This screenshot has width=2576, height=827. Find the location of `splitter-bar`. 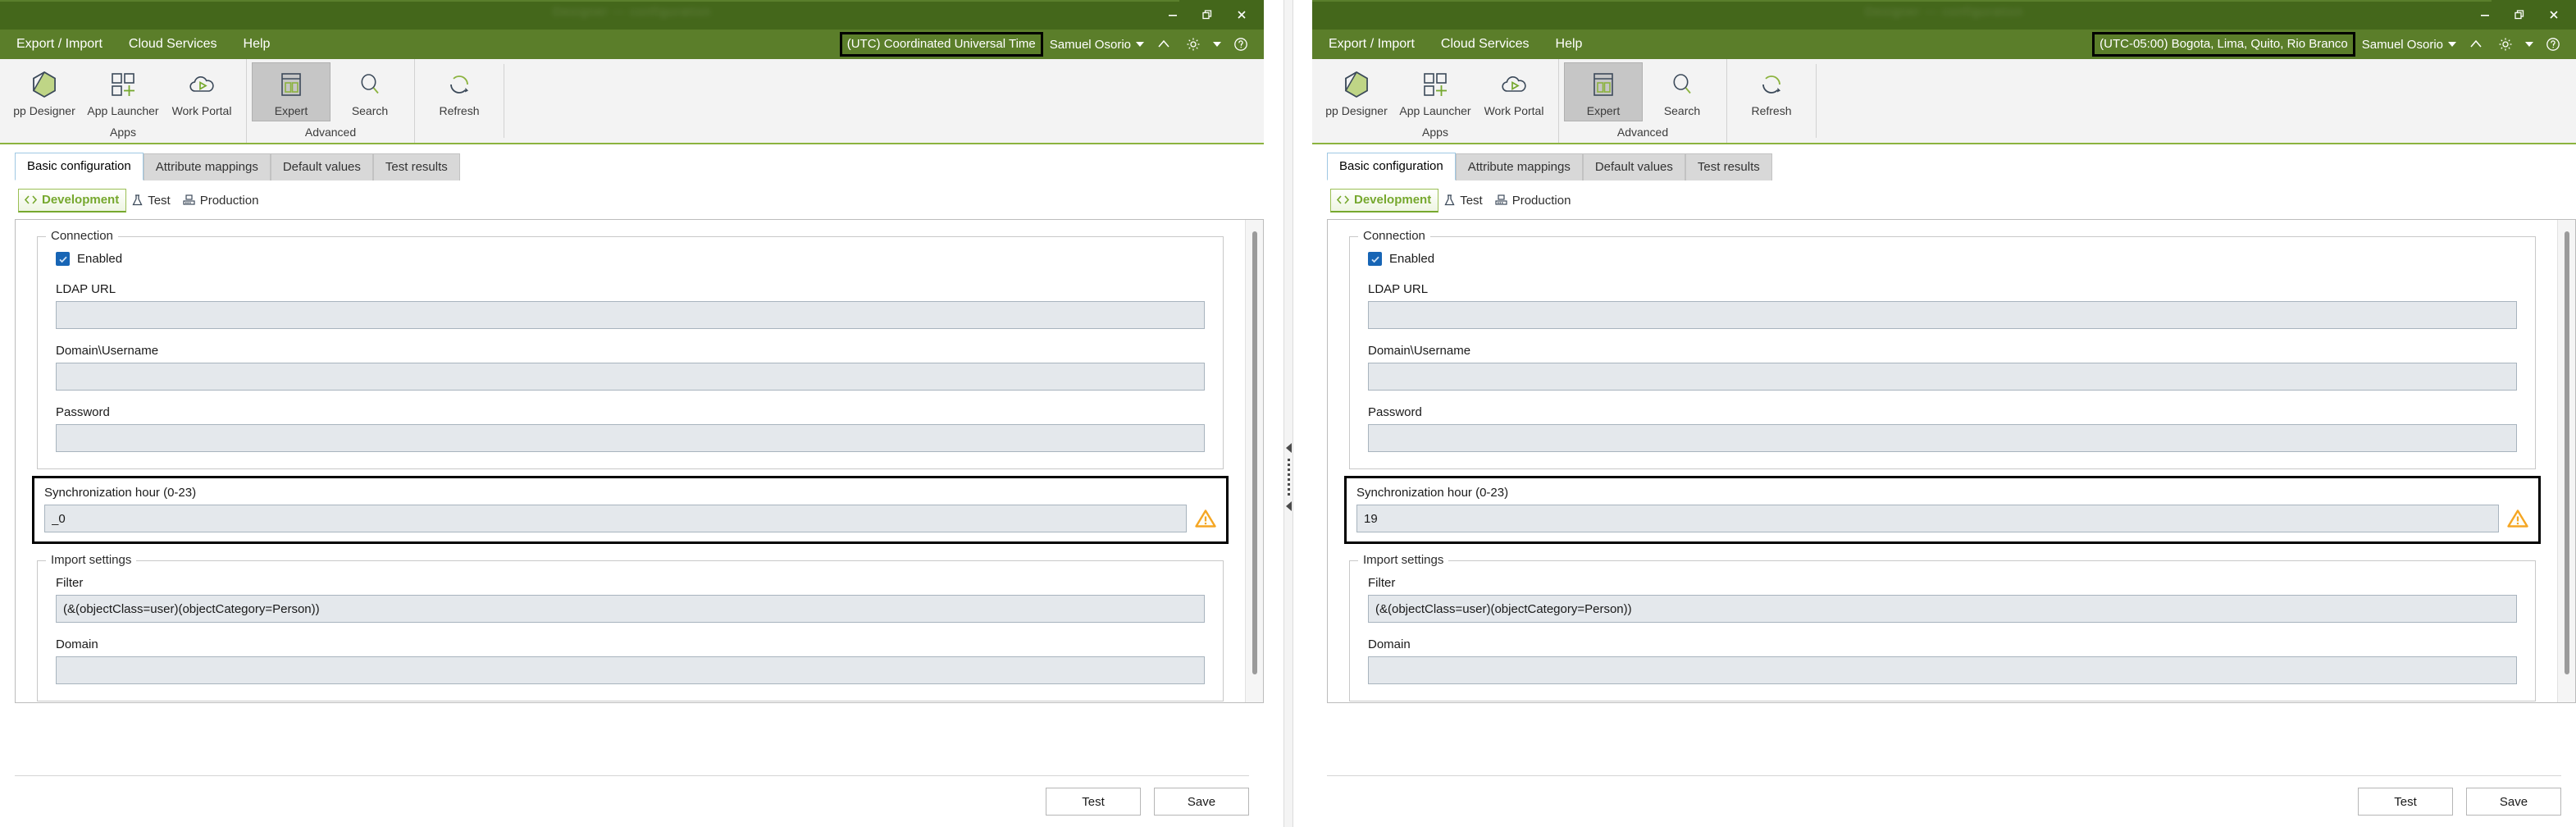

splitter-bar is located at coordinates (1288, 414).